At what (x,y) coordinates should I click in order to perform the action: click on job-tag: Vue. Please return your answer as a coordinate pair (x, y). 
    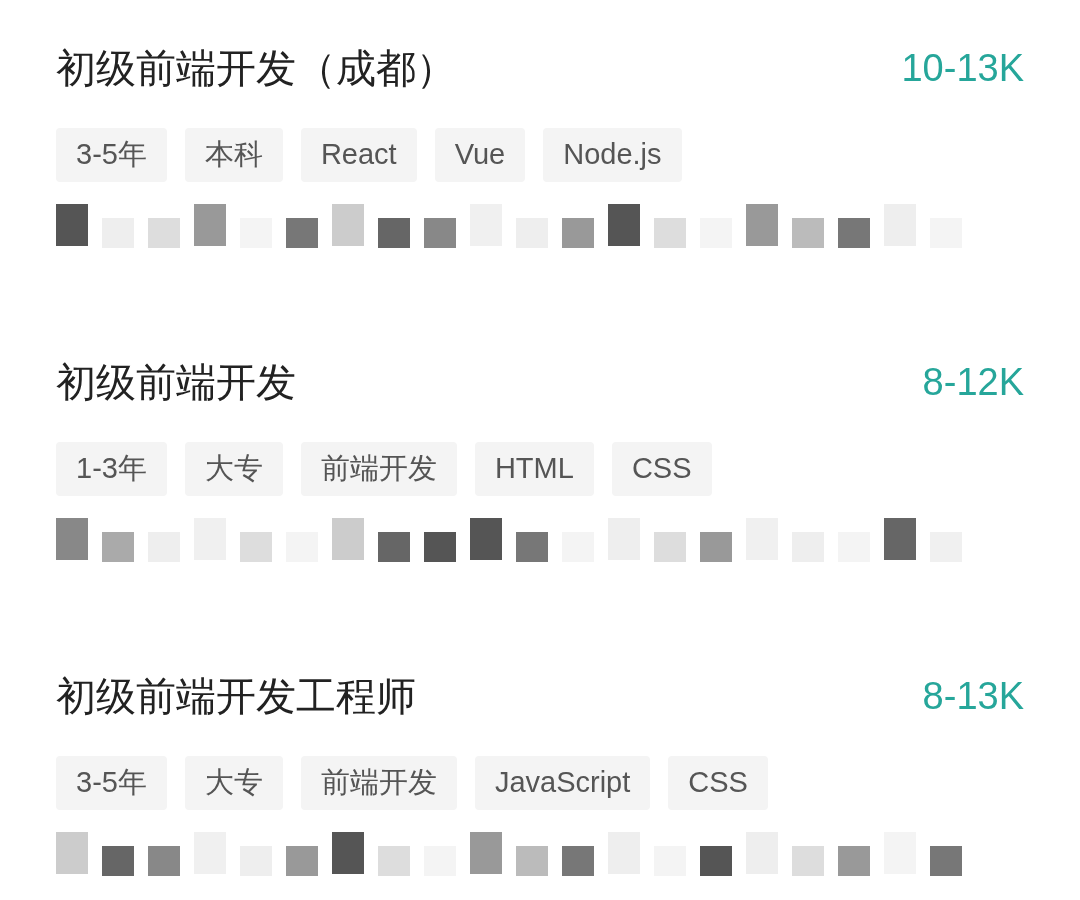
    Looking at the image, I should click on (480, 155).